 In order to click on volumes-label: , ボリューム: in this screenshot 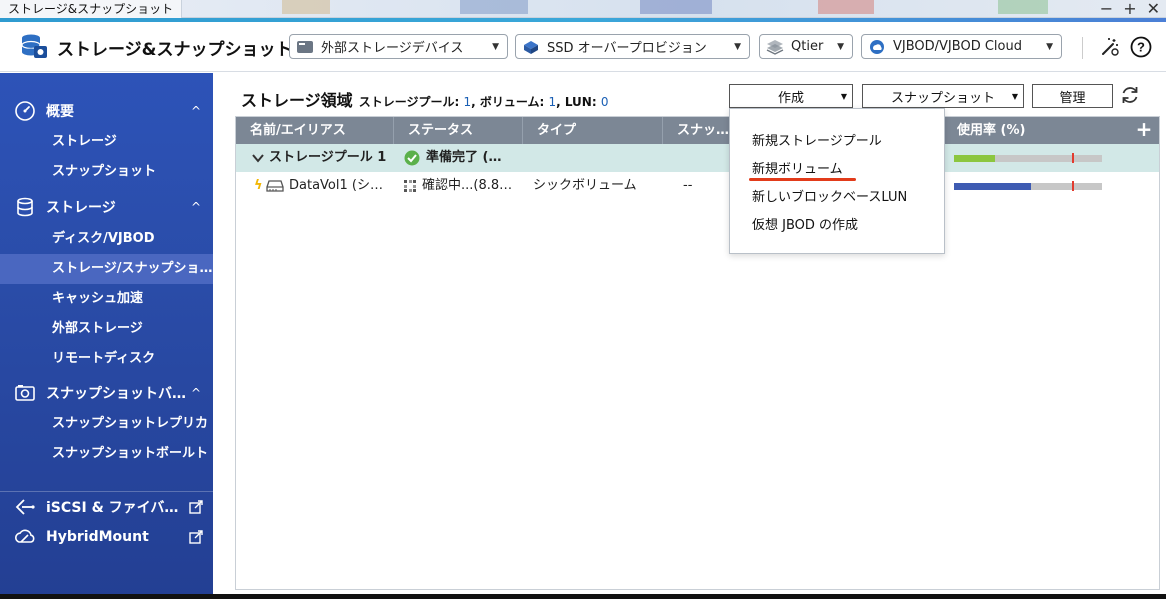, I will do `click(508, 102)`.